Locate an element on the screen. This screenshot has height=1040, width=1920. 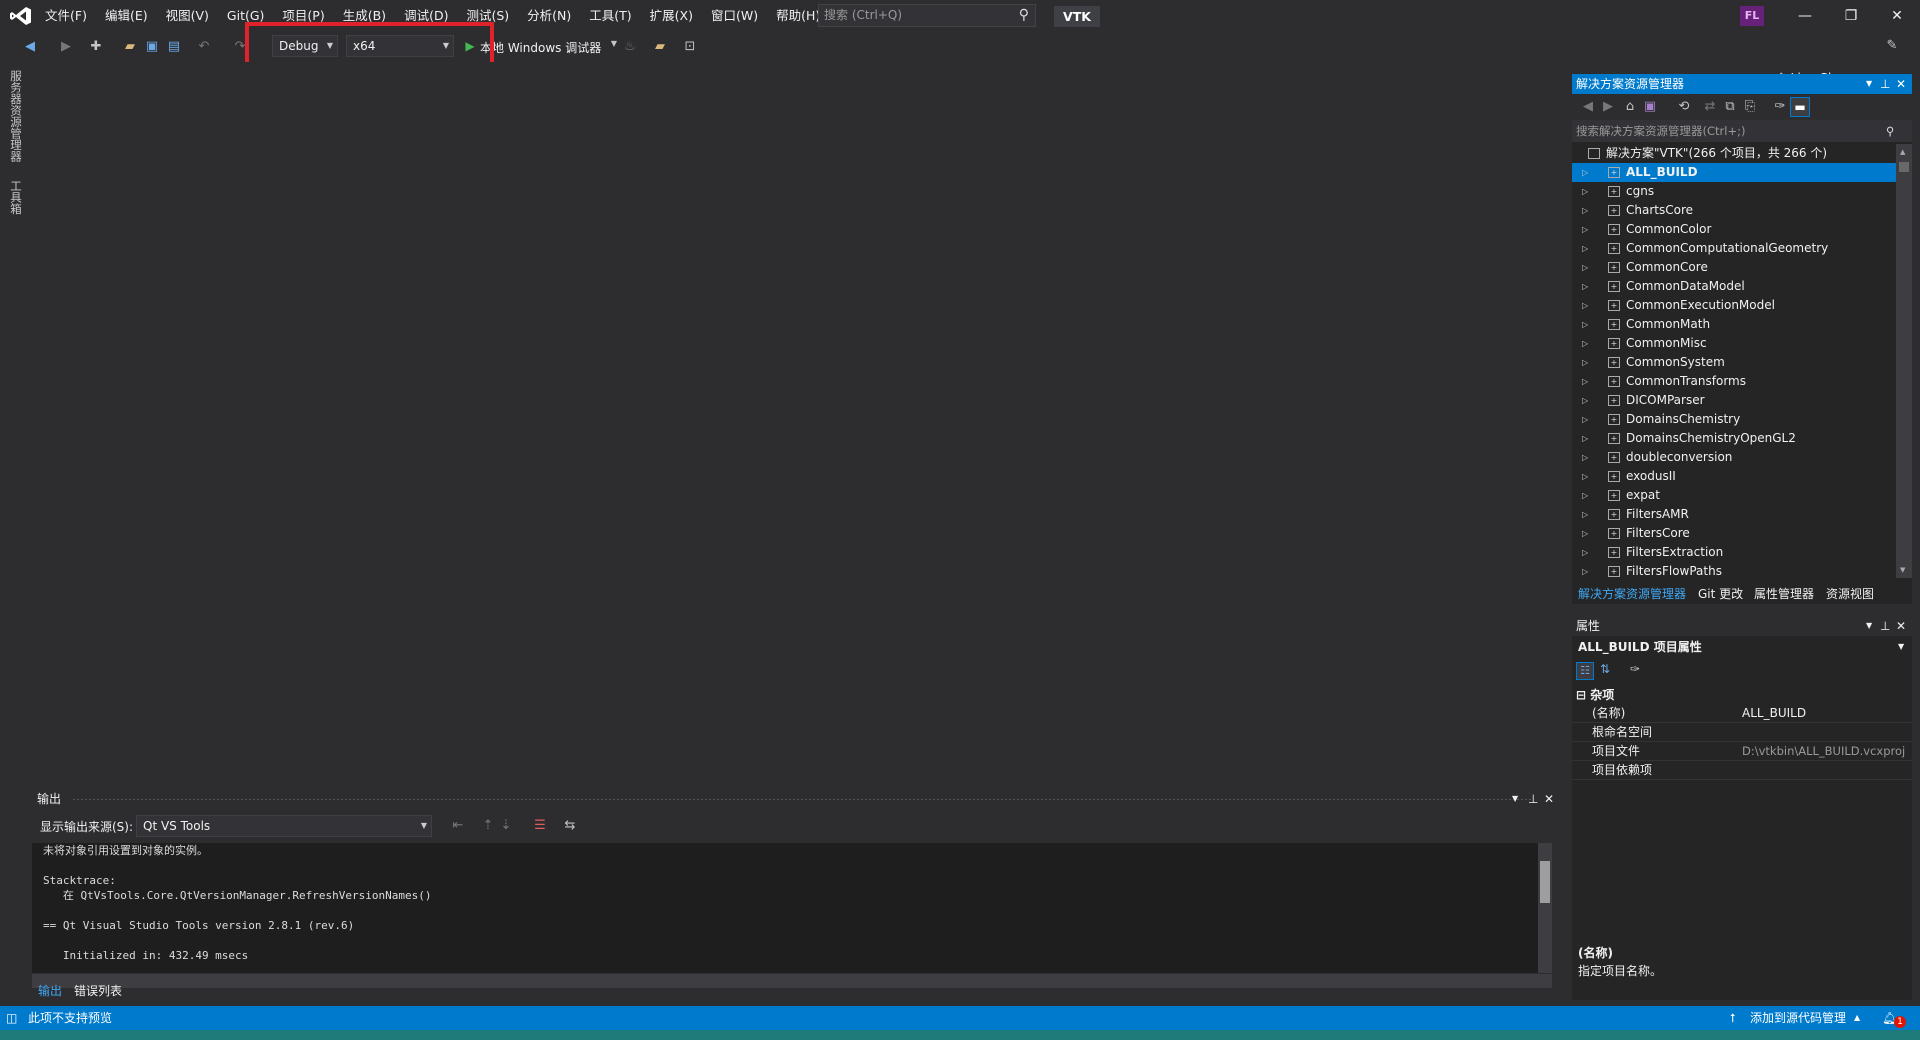
menu-tools: 工具(T) is located at coordinates (610, 16).